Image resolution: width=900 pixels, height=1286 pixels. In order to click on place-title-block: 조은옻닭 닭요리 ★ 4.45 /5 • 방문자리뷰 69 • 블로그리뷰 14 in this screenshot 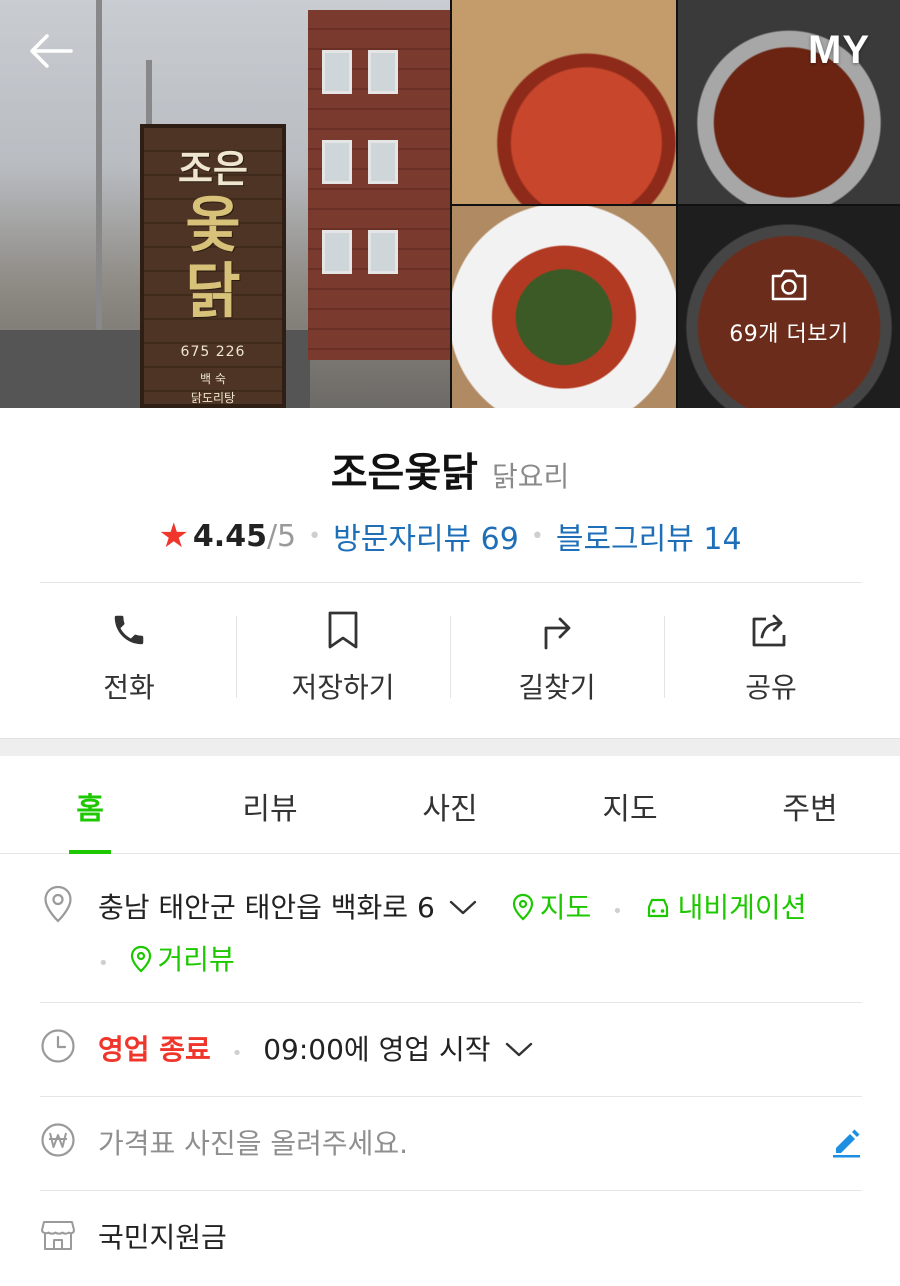, I will do `click(450, 499)`.